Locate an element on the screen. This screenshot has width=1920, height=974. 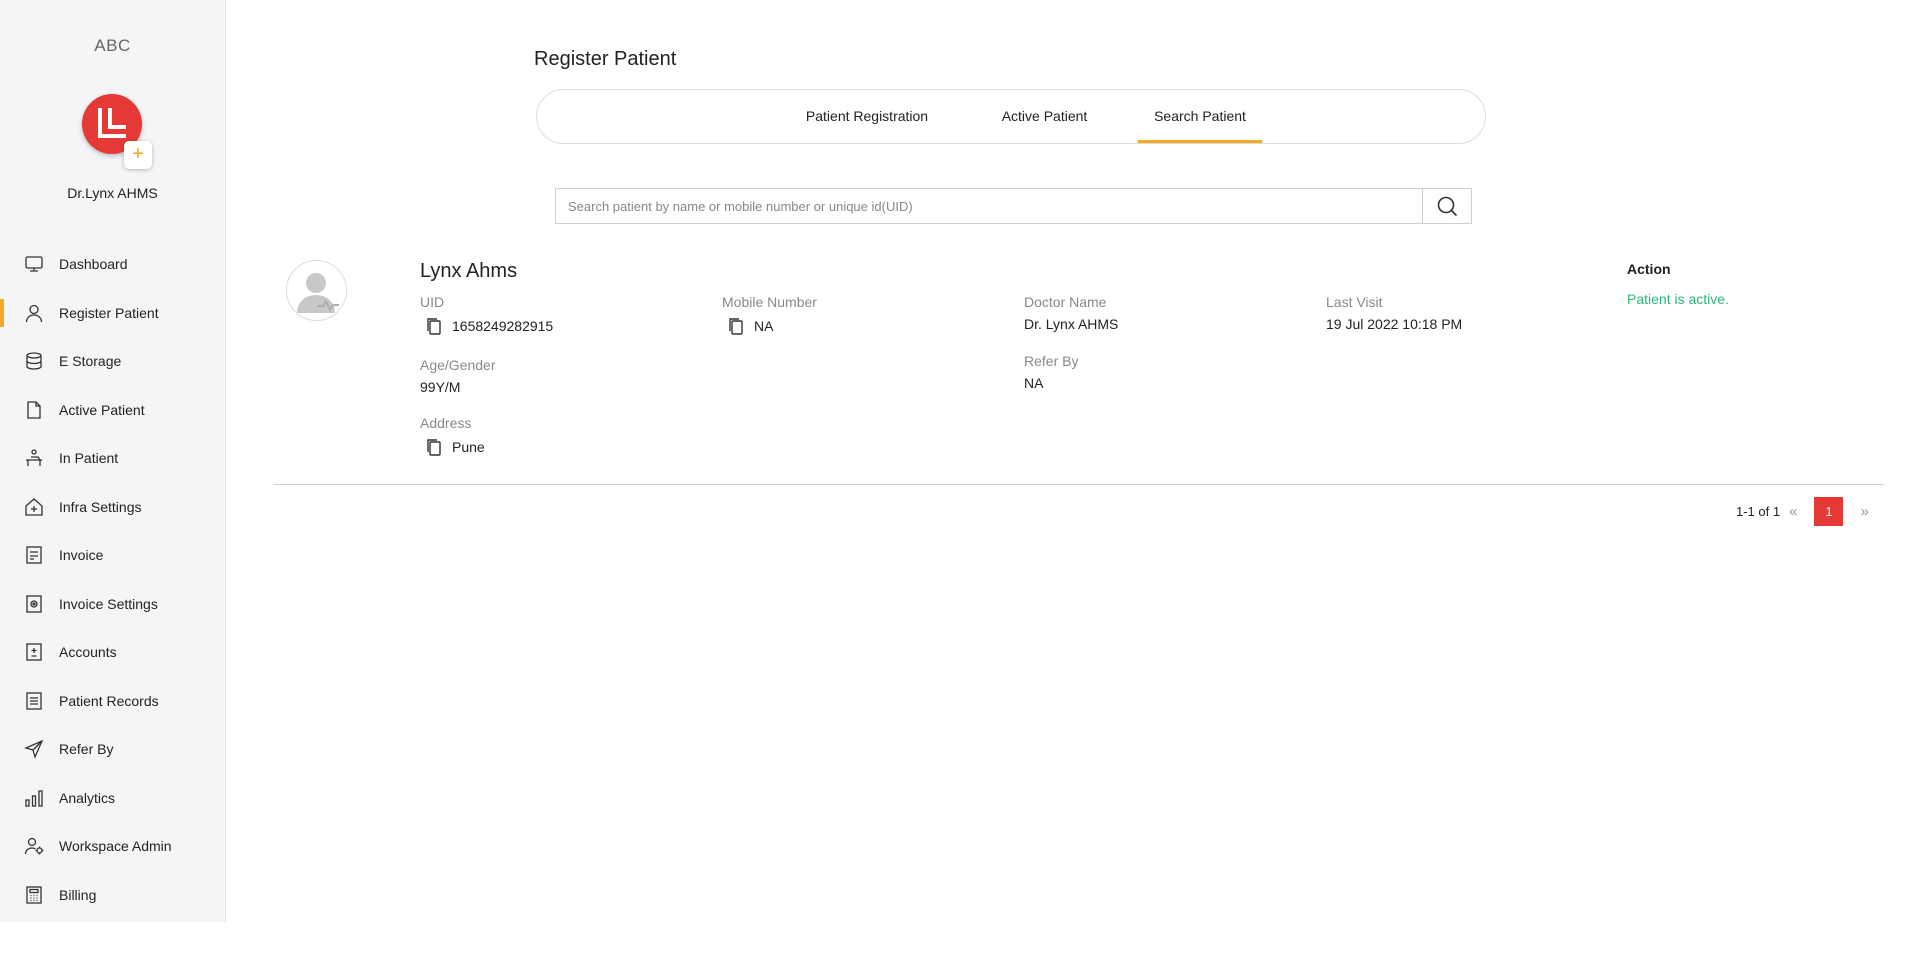
pagination-summary: 1-1 of 1 is located at coordinates (1758, 511).